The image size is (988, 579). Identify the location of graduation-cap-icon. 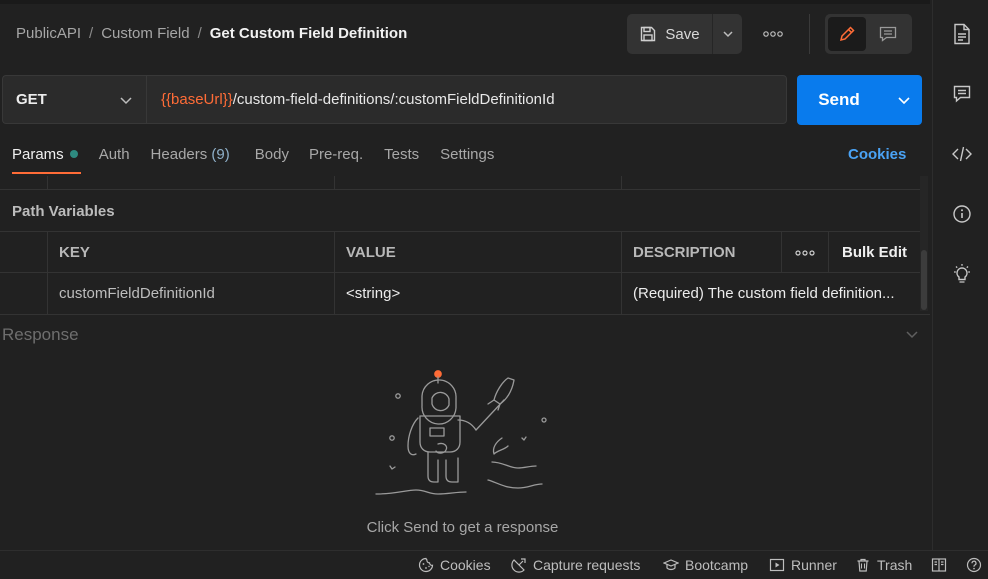
(671, 565).